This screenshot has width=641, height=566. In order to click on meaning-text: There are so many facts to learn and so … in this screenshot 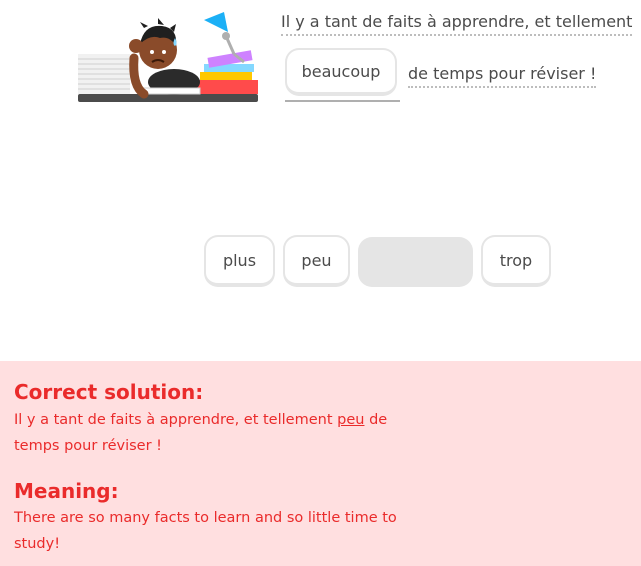, I will do `click(205, 531)`.